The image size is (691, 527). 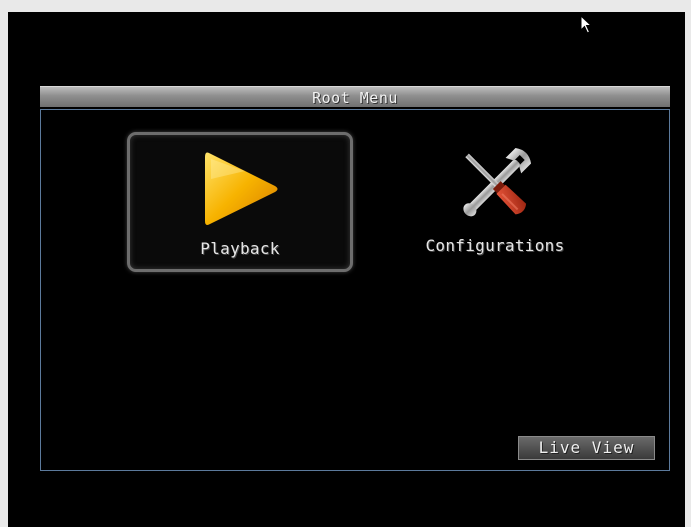 I want to click on menu-item-playback: Playback, so click(x=240, y=202).